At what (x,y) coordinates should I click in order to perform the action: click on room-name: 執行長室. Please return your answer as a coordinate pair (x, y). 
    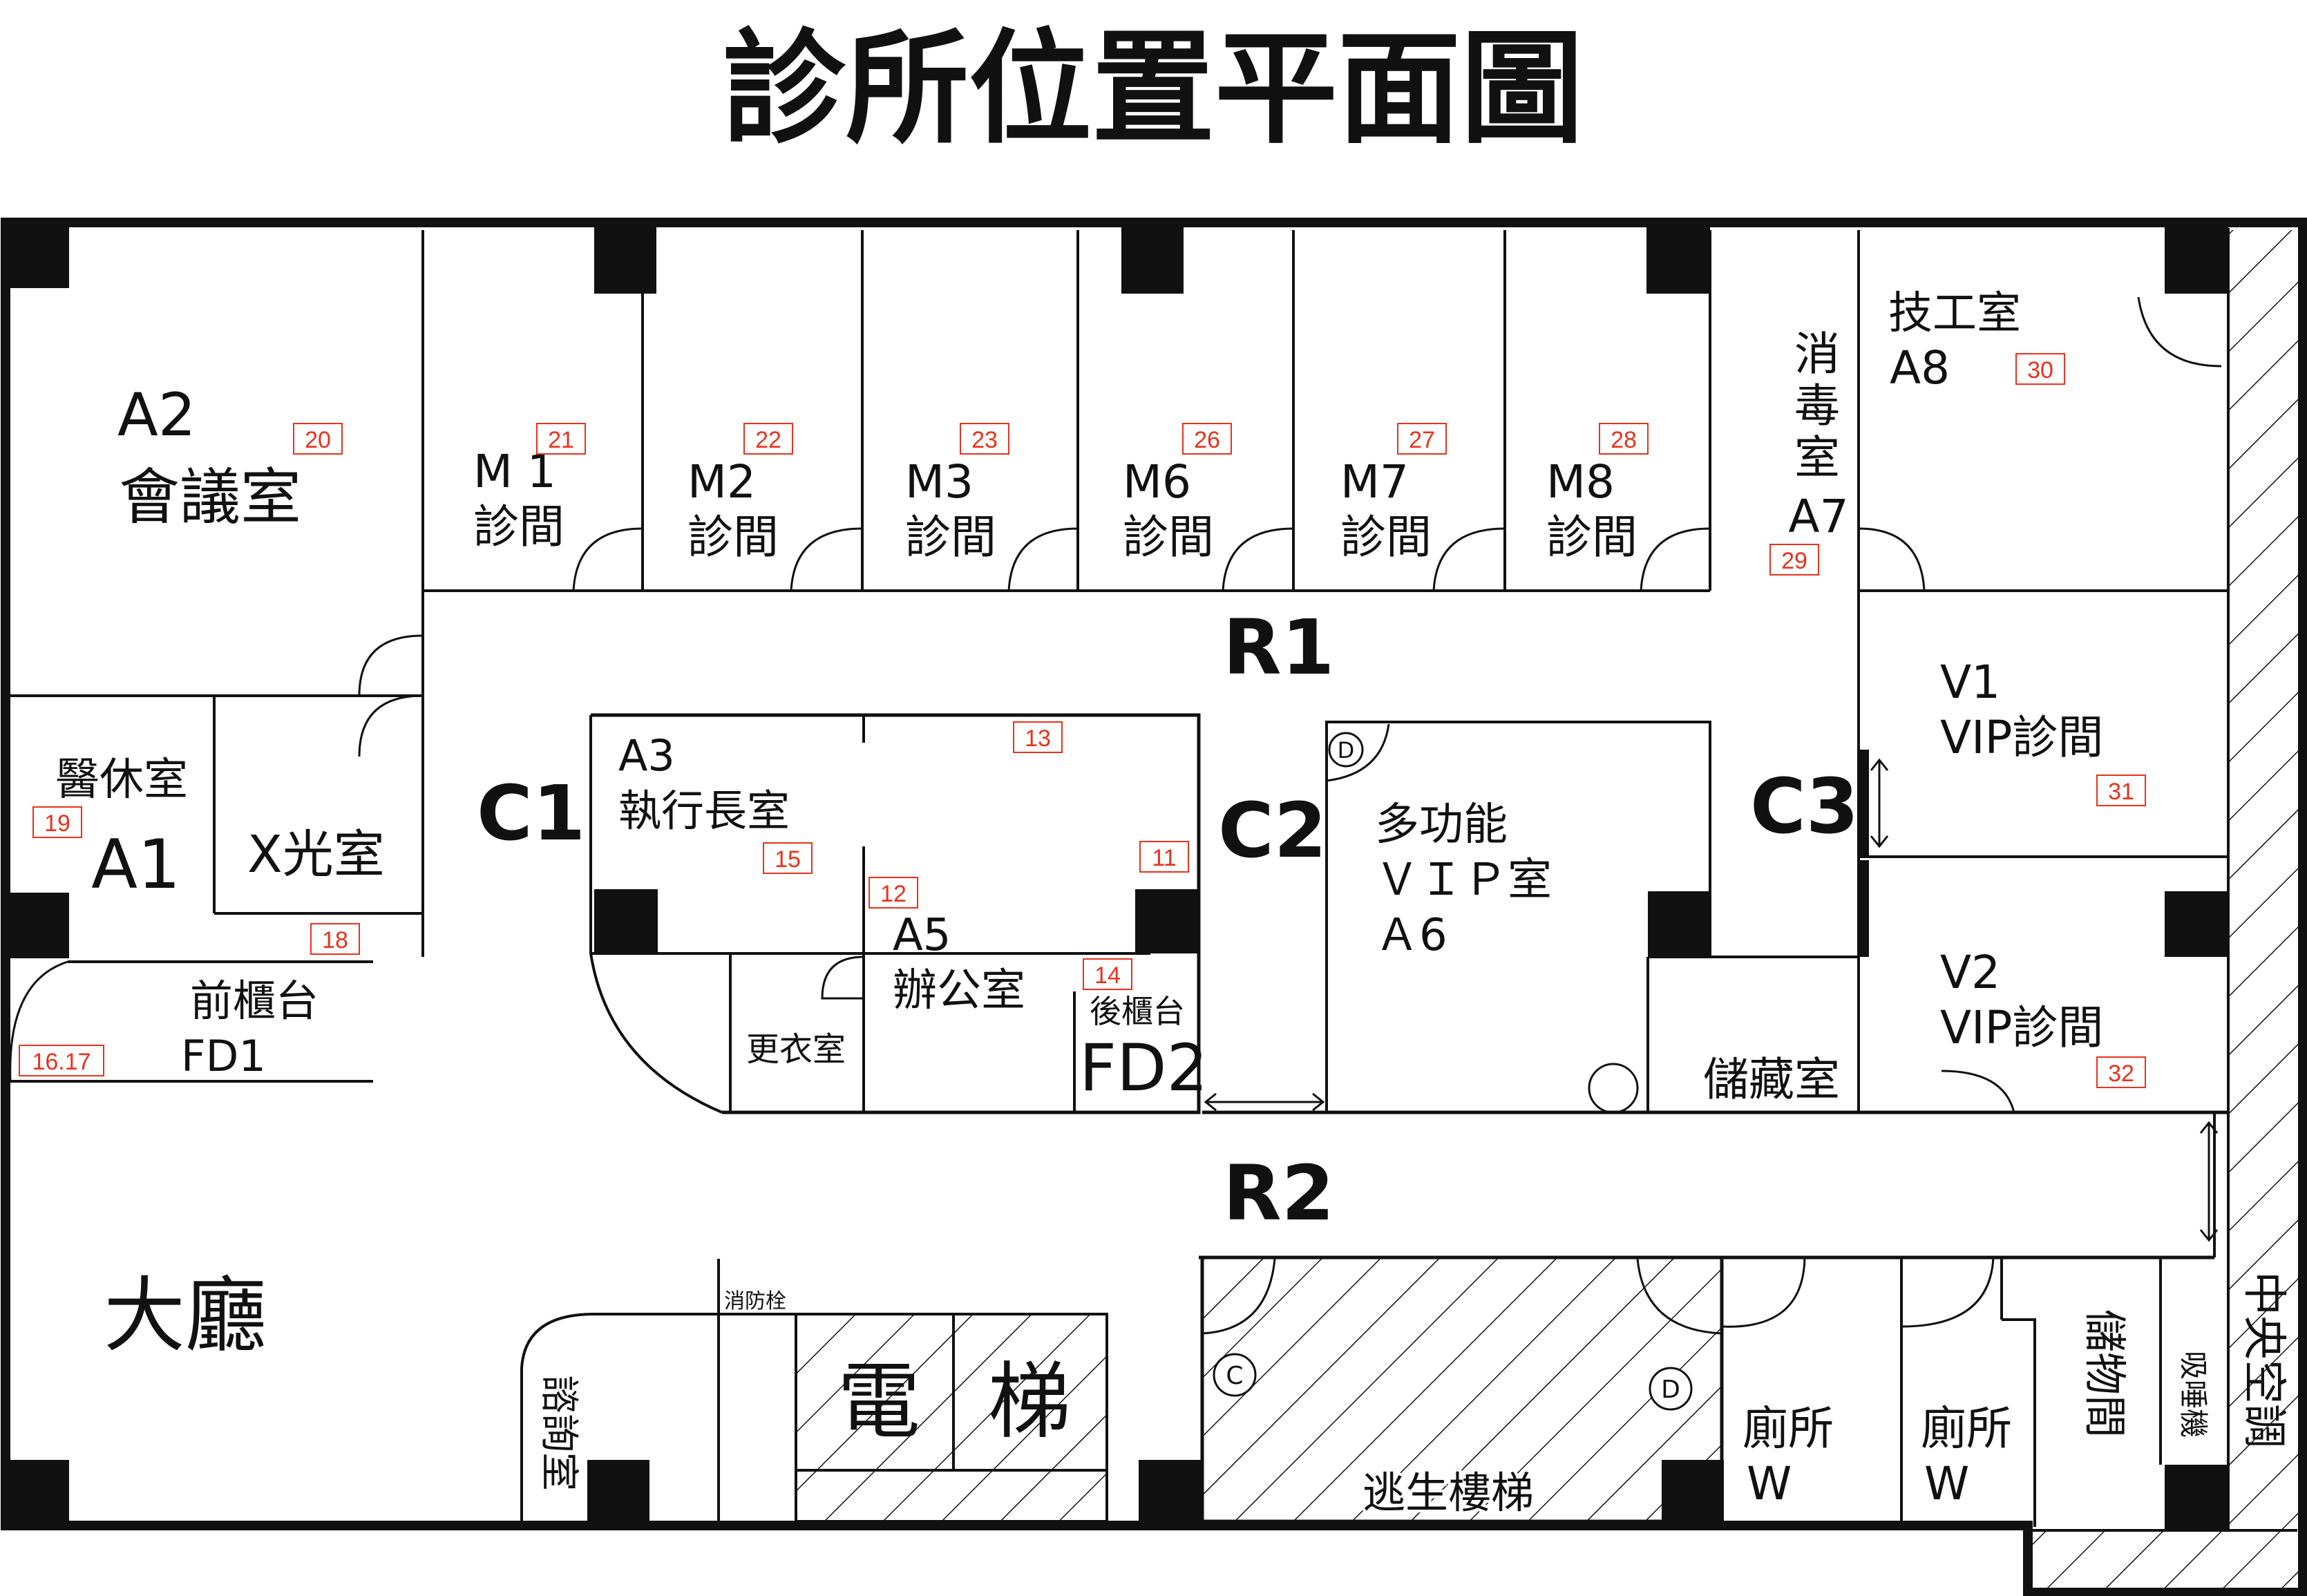
    Looking at the image, I should click on (704, 811).